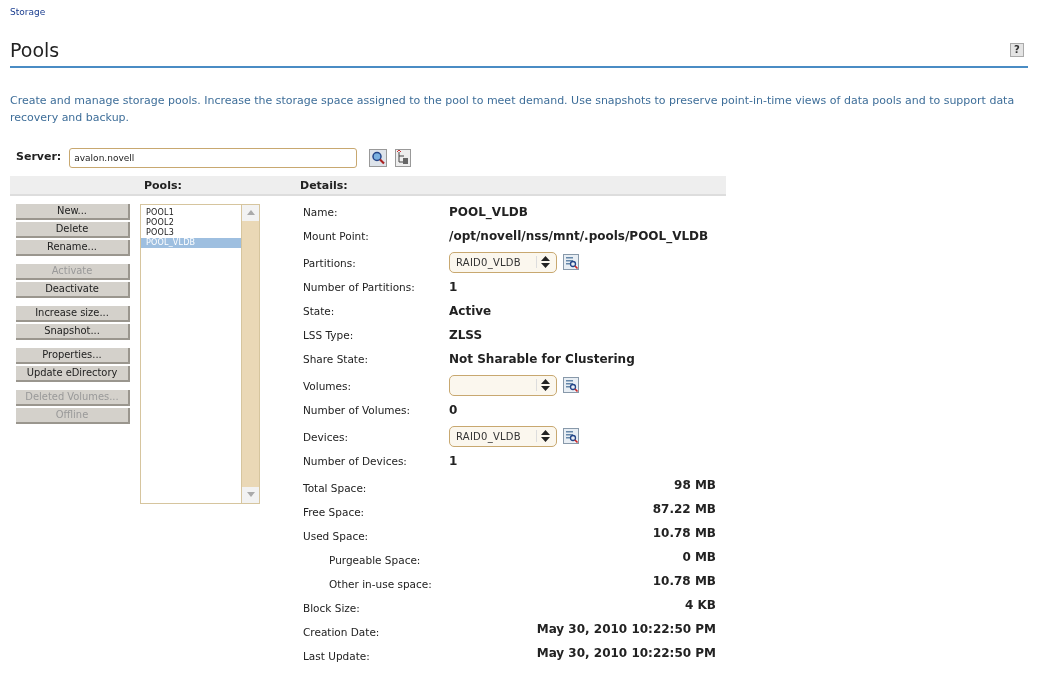  What do you see at coordinates (334, 512) in the screenshot?
I see `detail-label: Free Space:` at bounding box center [334, 512].